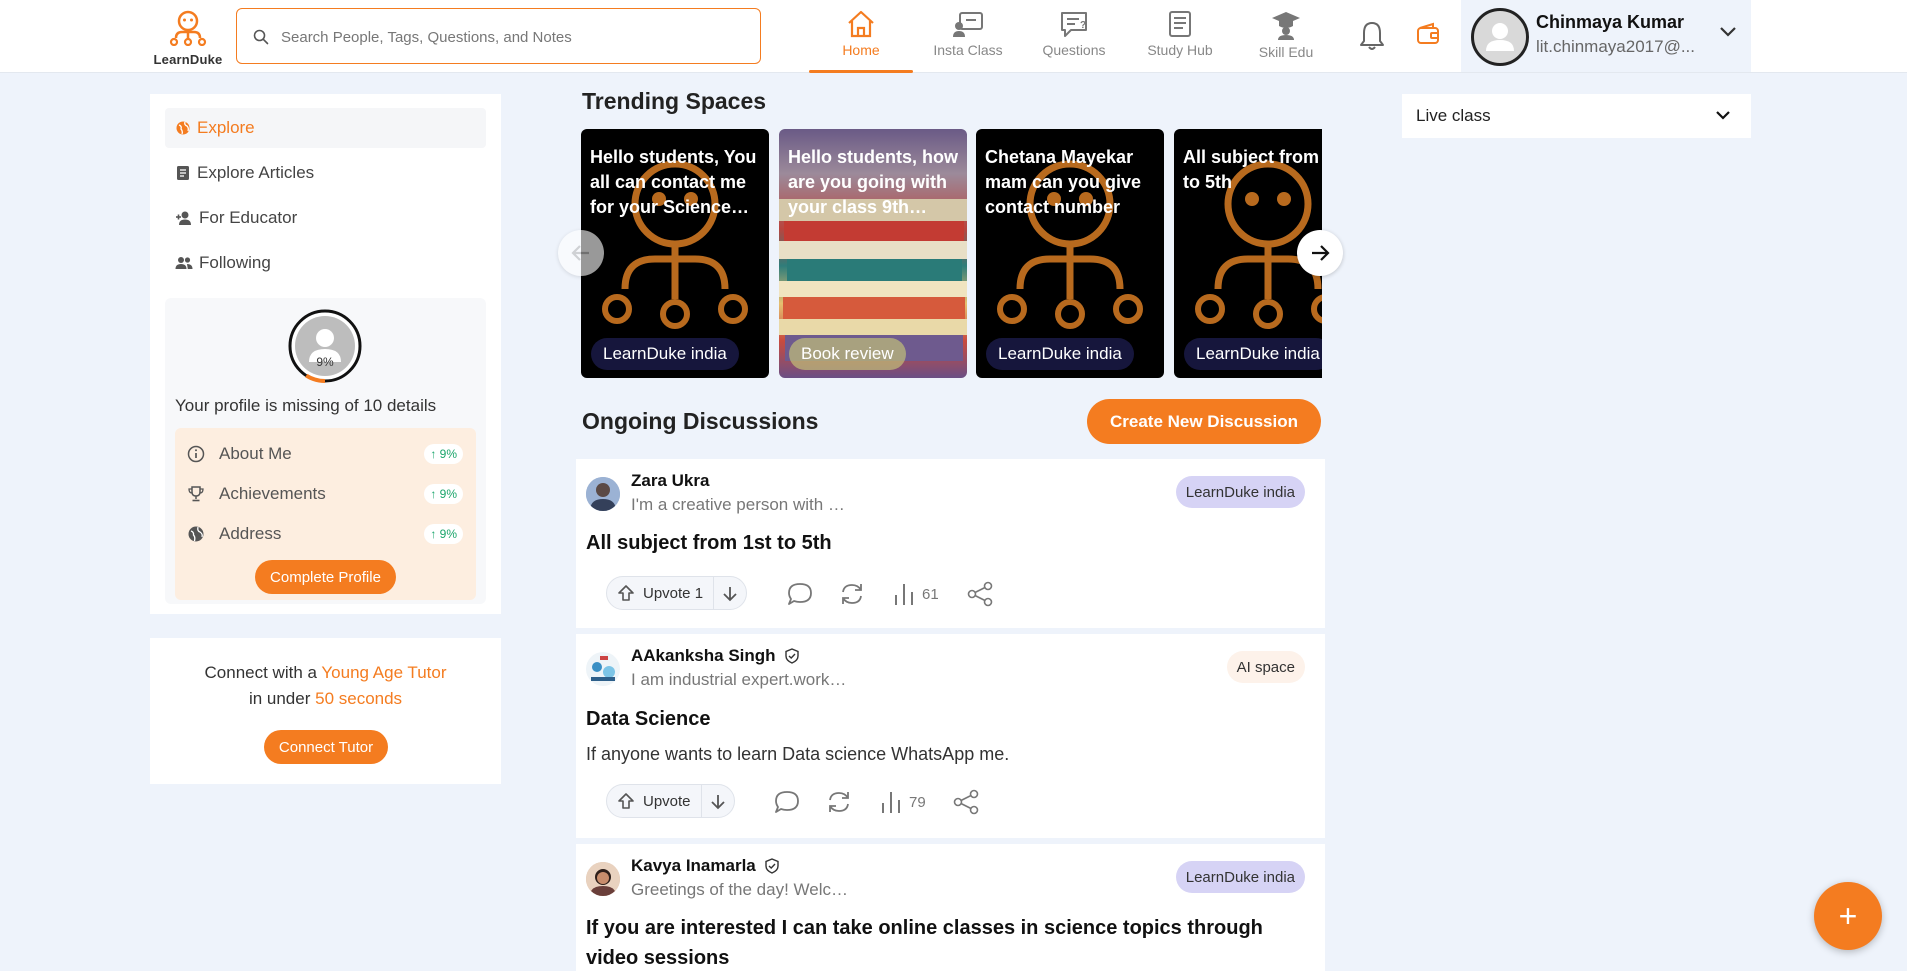 The image size is (1907, 971). I want to click on detail-about-me: About Me ↑ 9%, so click(327, 454).